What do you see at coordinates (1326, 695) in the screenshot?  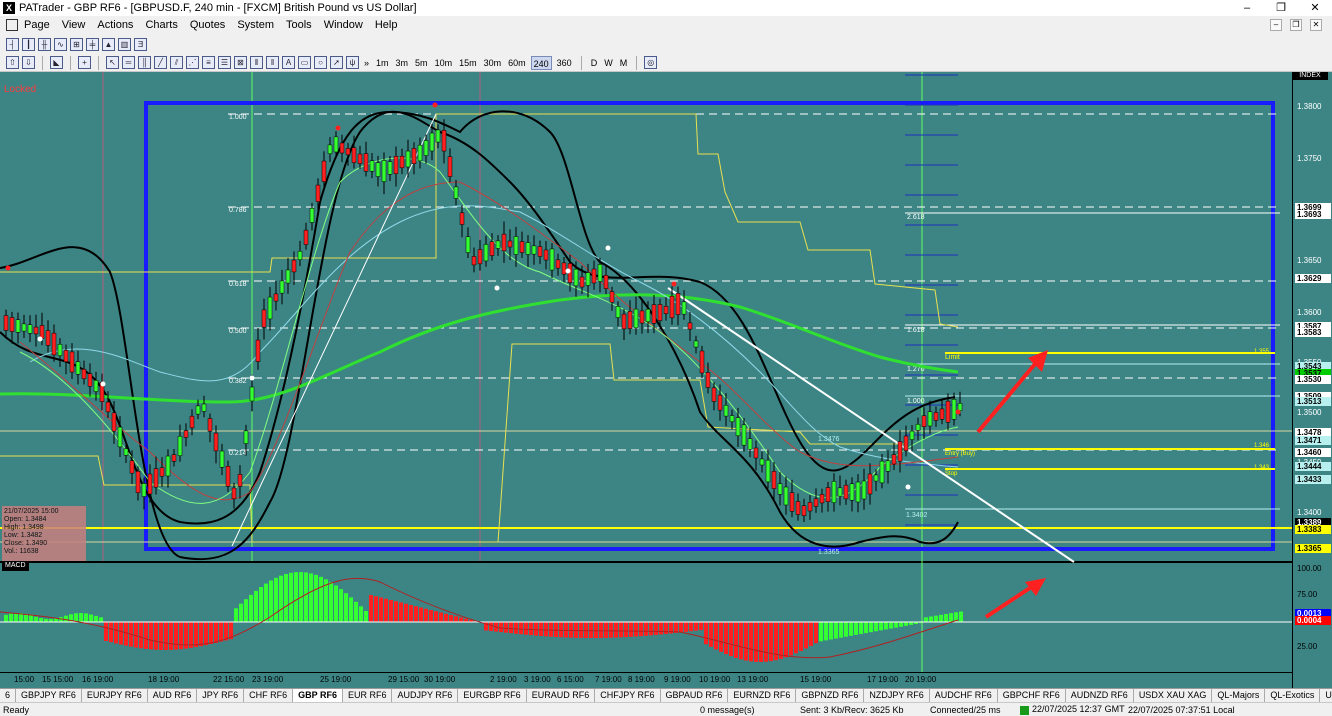 I see `tab-item: USDX RF` at bounding box center [1326, 695].